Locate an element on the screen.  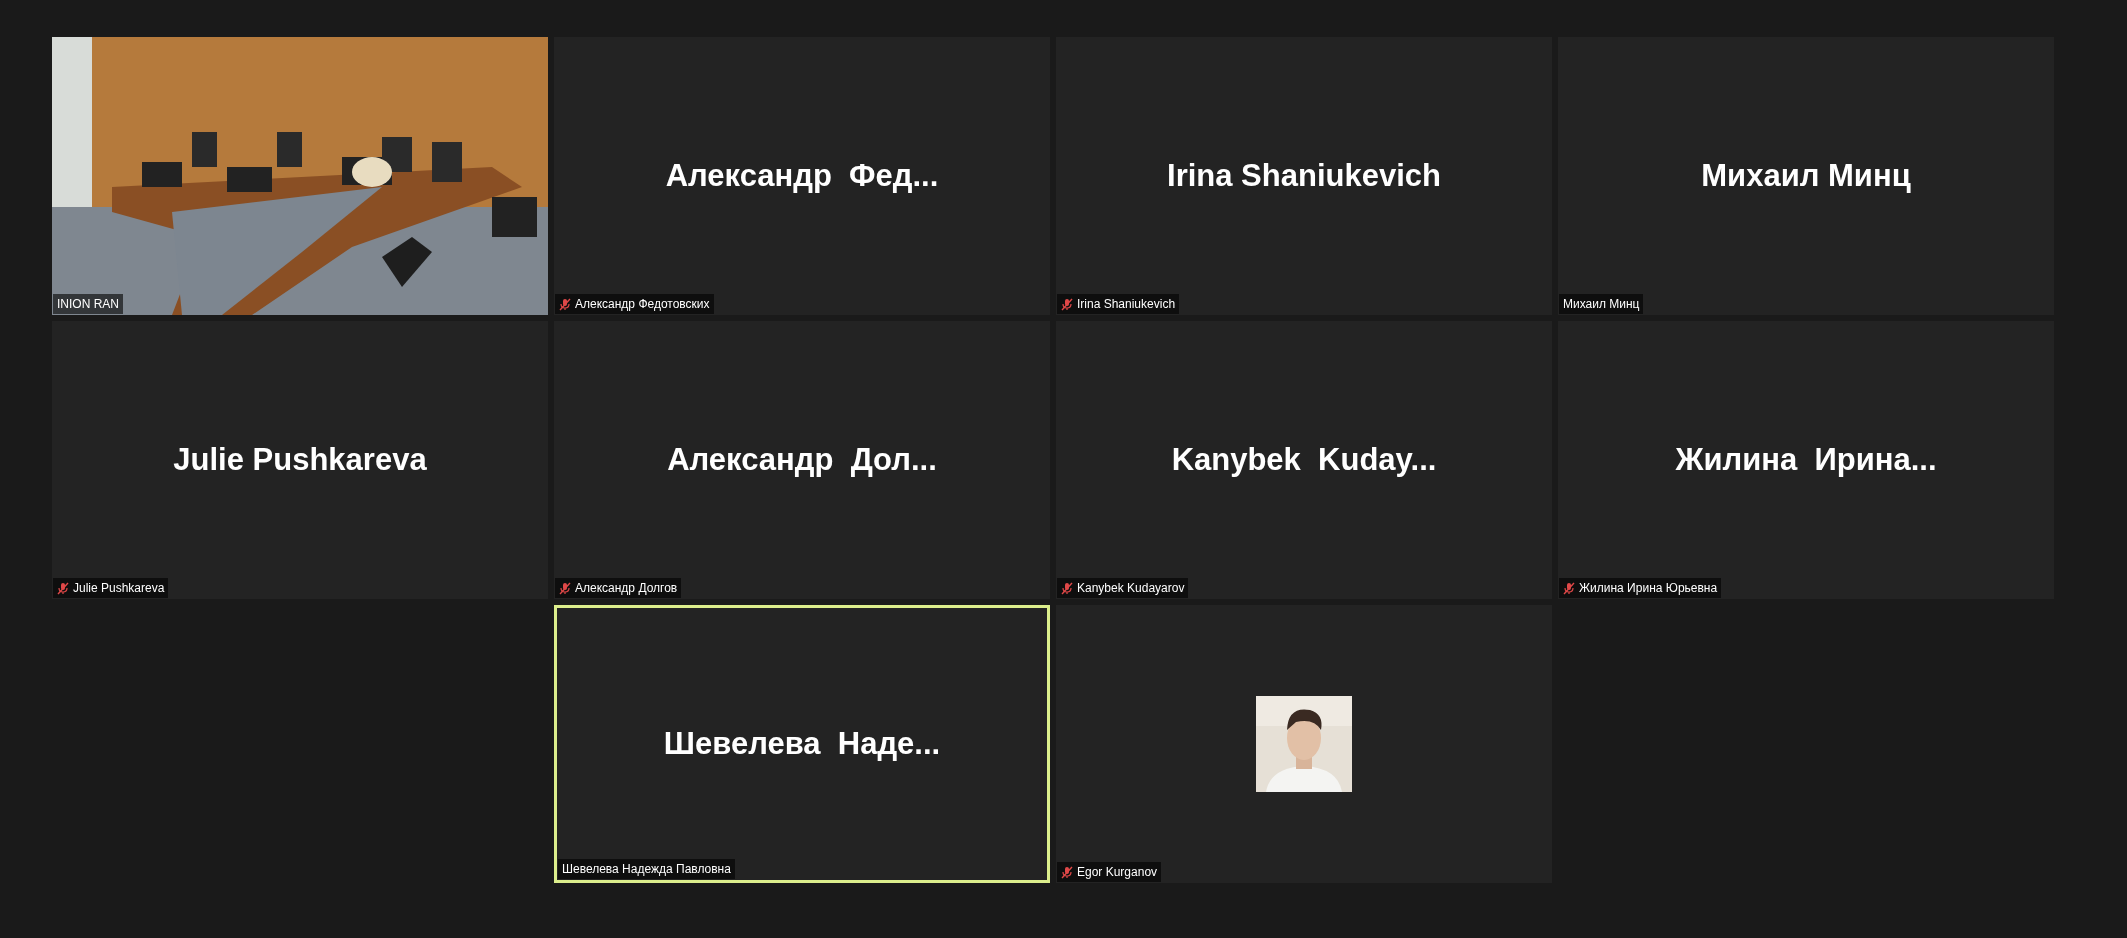
video-tile: Julie Pushkareva Julie Pushkareva is located at coordinates (300, 460).